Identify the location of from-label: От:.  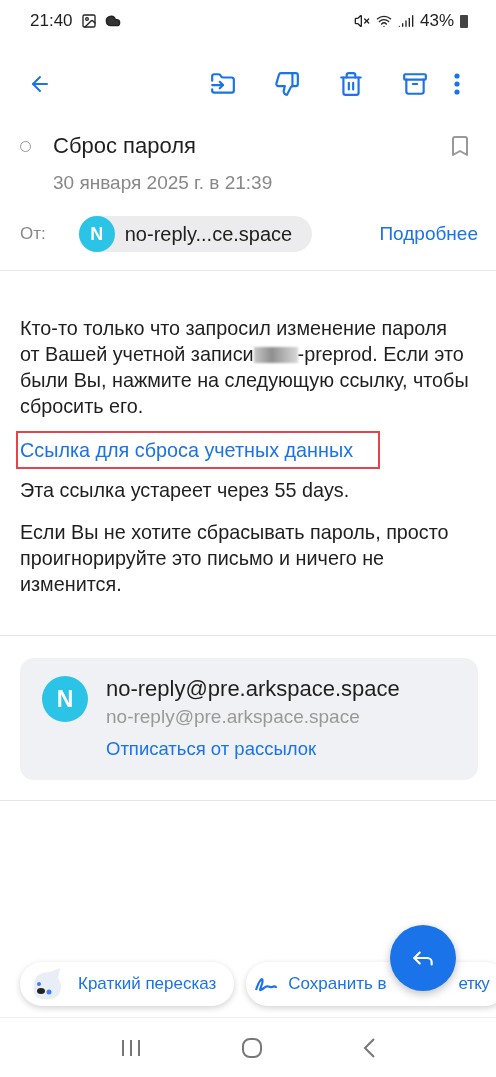
(33, 234).